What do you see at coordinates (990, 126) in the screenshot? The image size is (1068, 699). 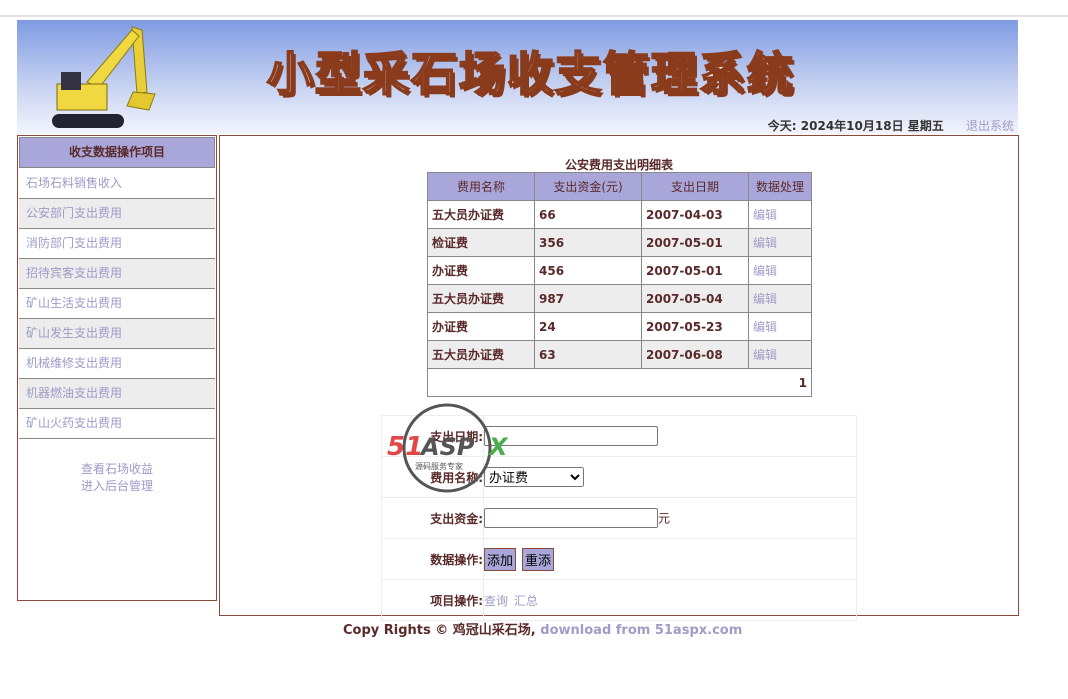 I see `logout-link: 退出系统` at bounding box center [990, 126].